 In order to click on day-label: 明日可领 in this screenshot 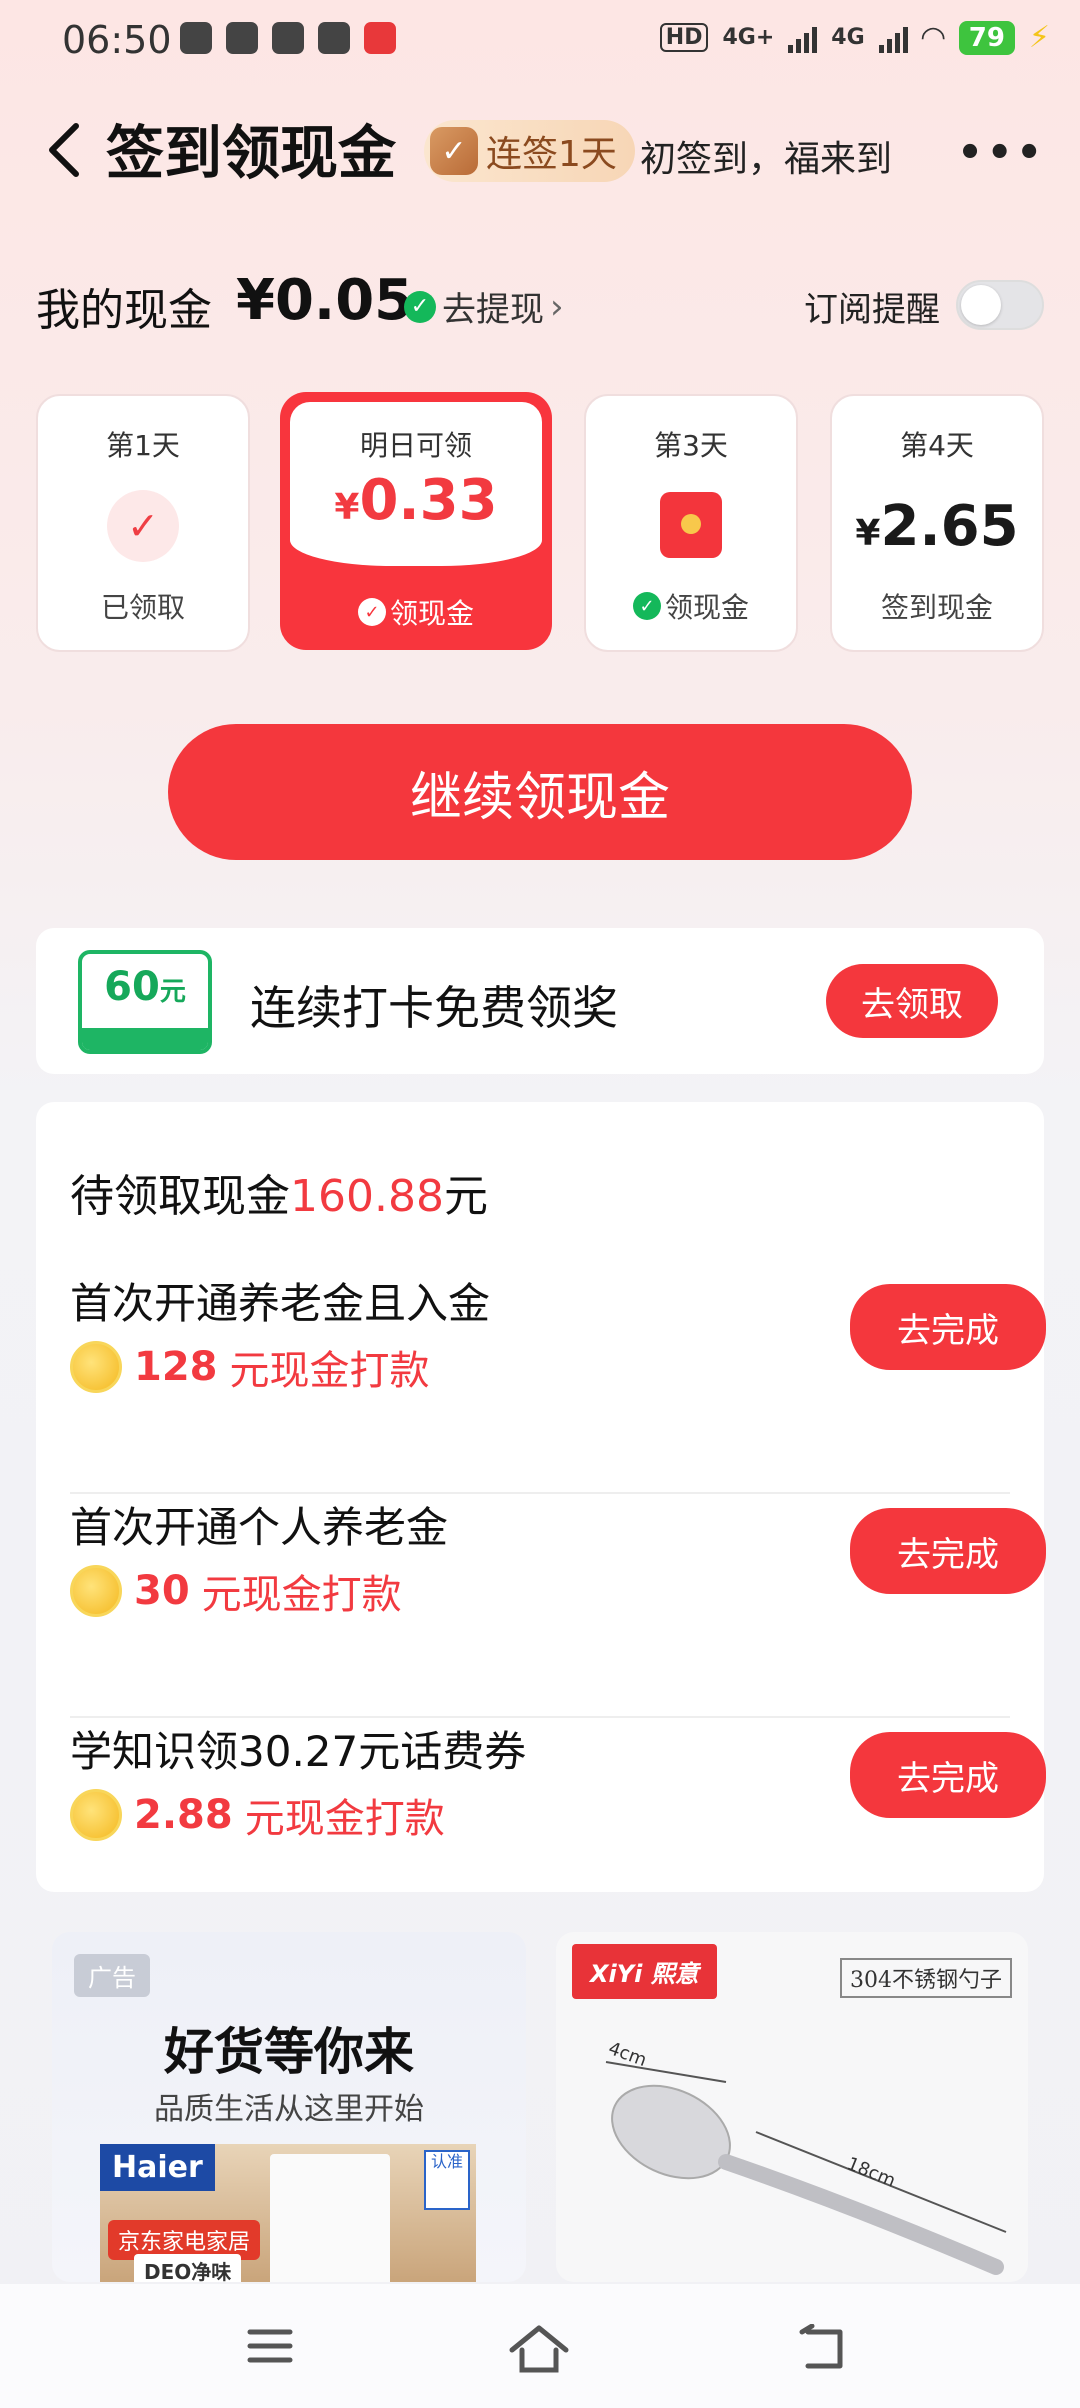, I will do `click(415, 445)`.